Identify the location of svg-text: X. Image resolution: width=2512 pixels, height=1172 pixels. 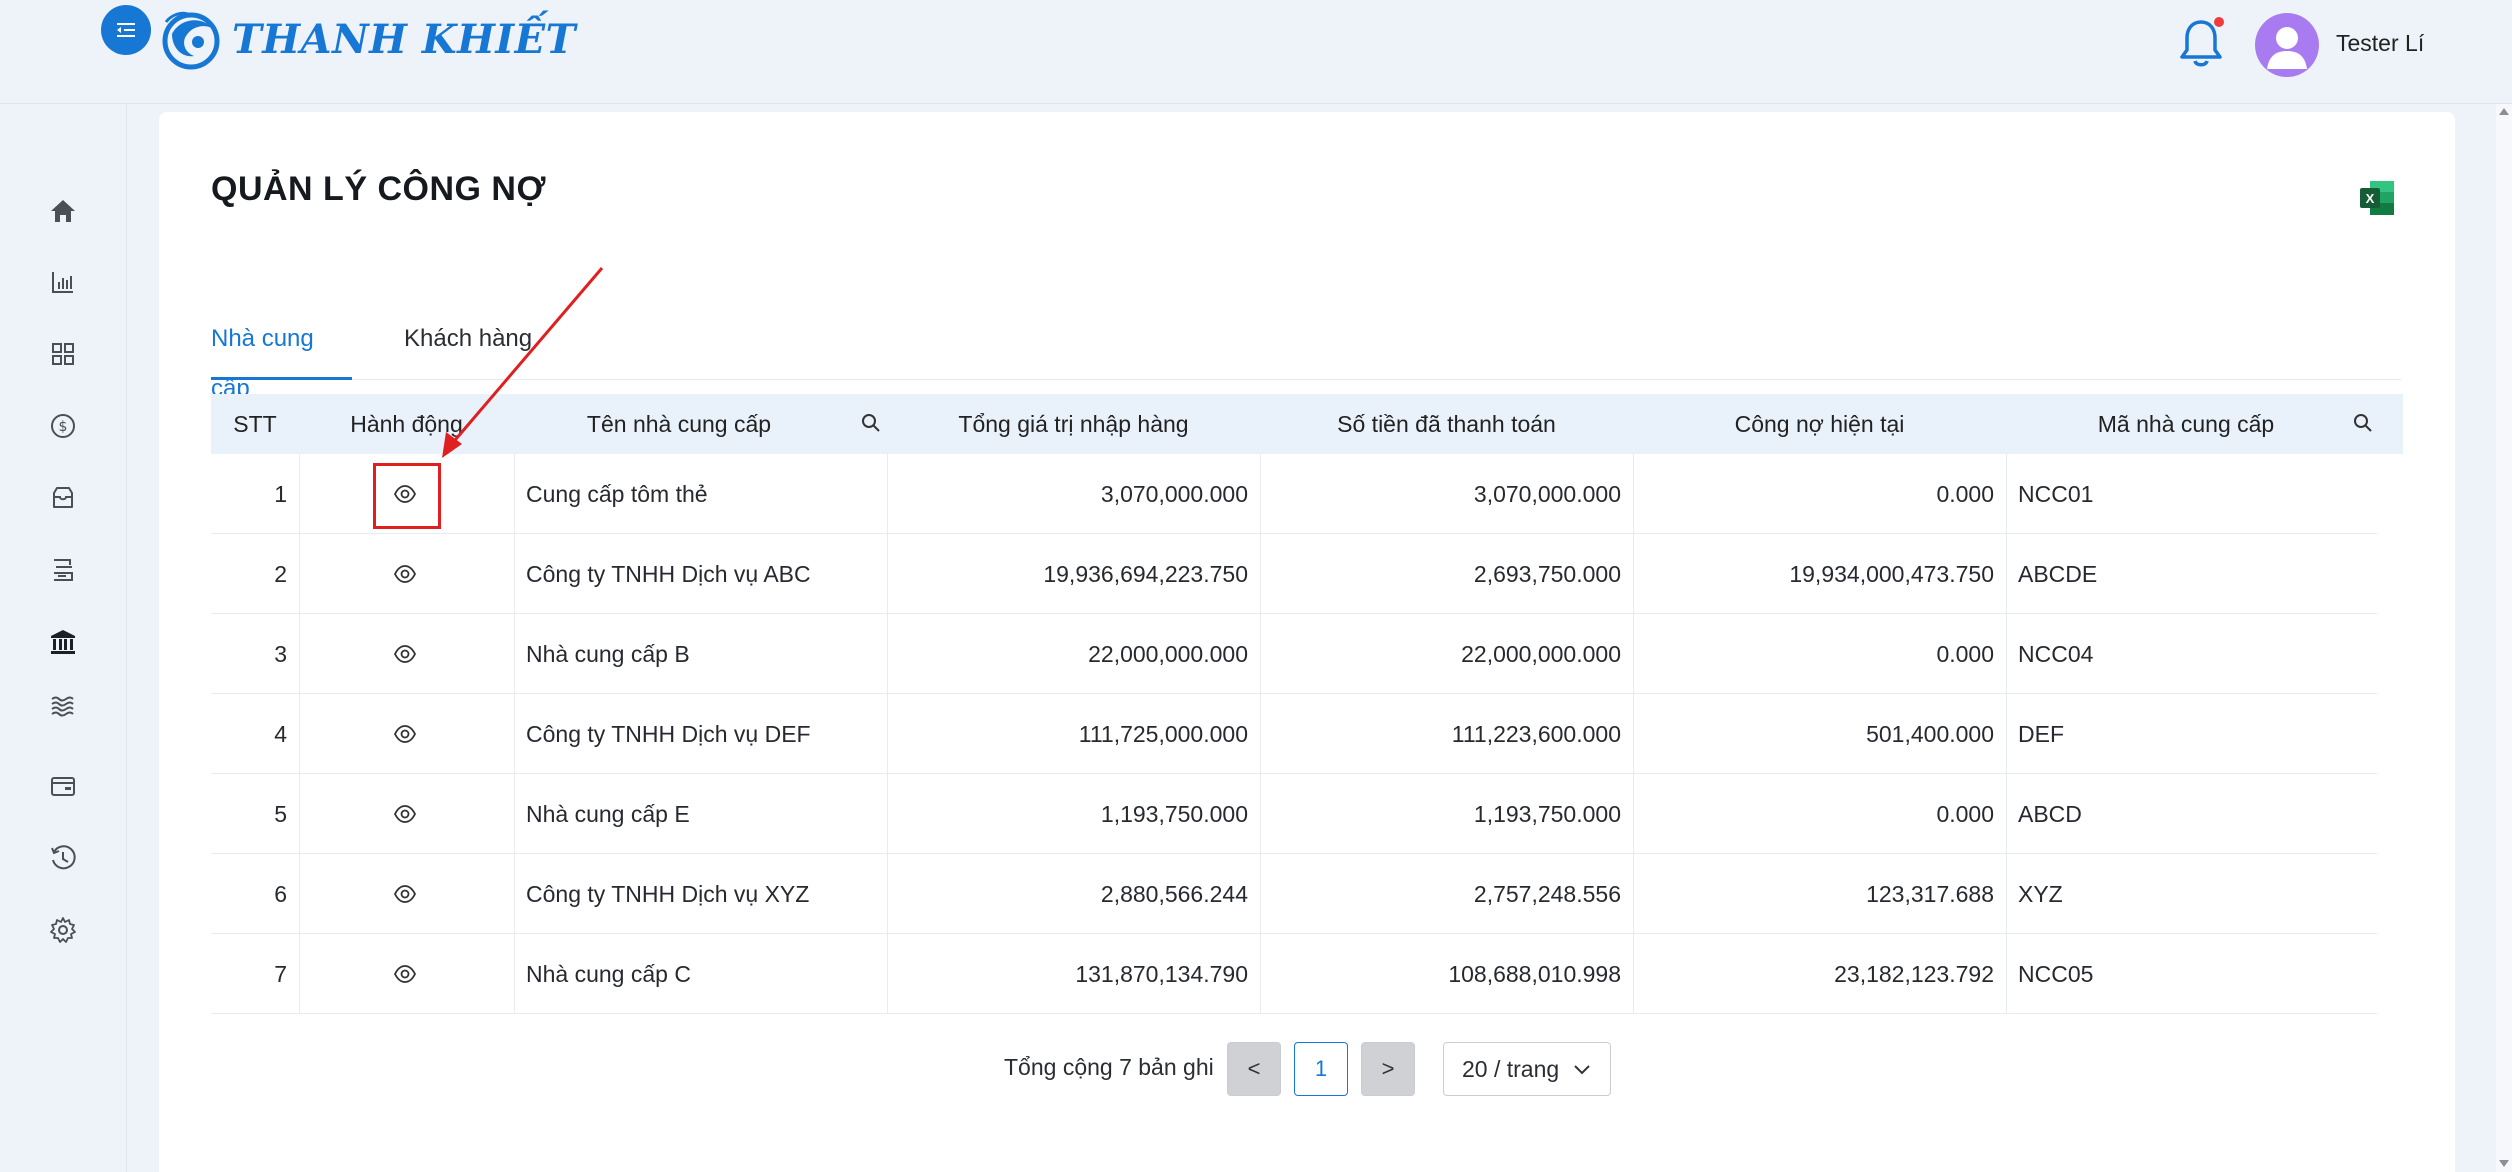
(2370, 198).